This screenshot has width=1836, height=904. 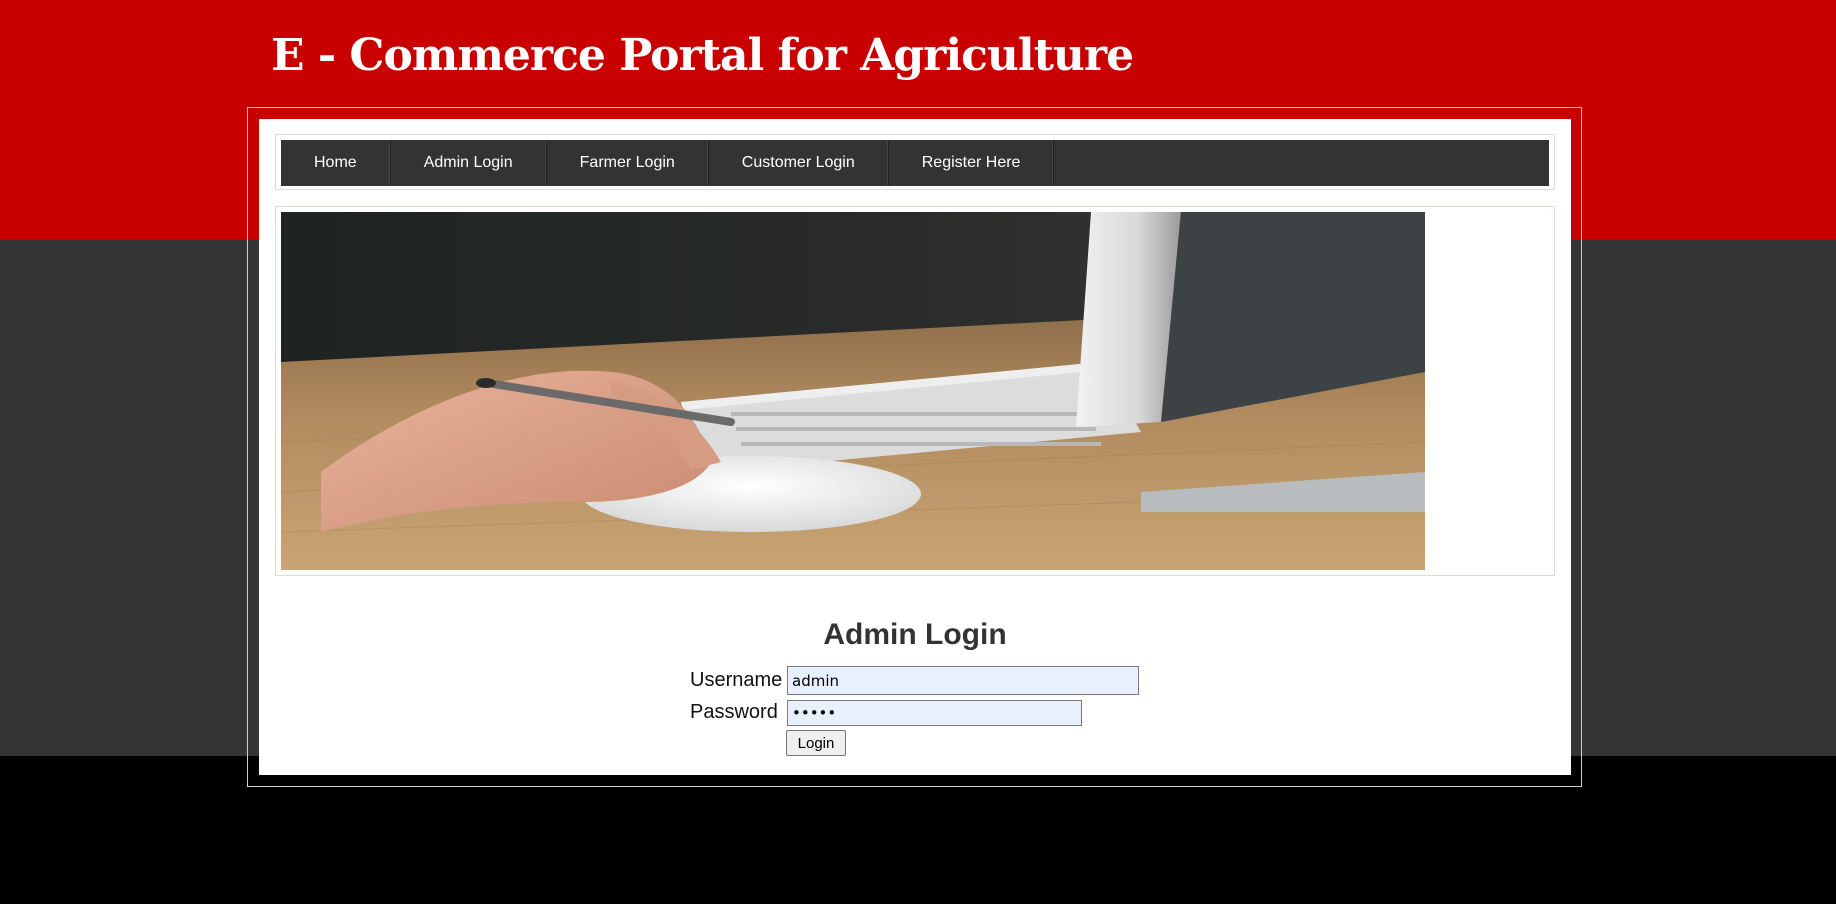 I want to click on nav-item-customer-login: Customer Login, so click(x=799, y=163).